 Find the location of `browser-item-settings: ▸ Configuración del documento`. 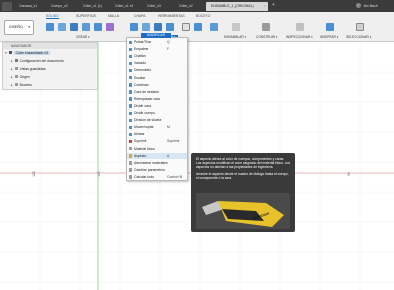

browser-item-settings: ▸ Configuración del documento is located at coordinates (37, 61).